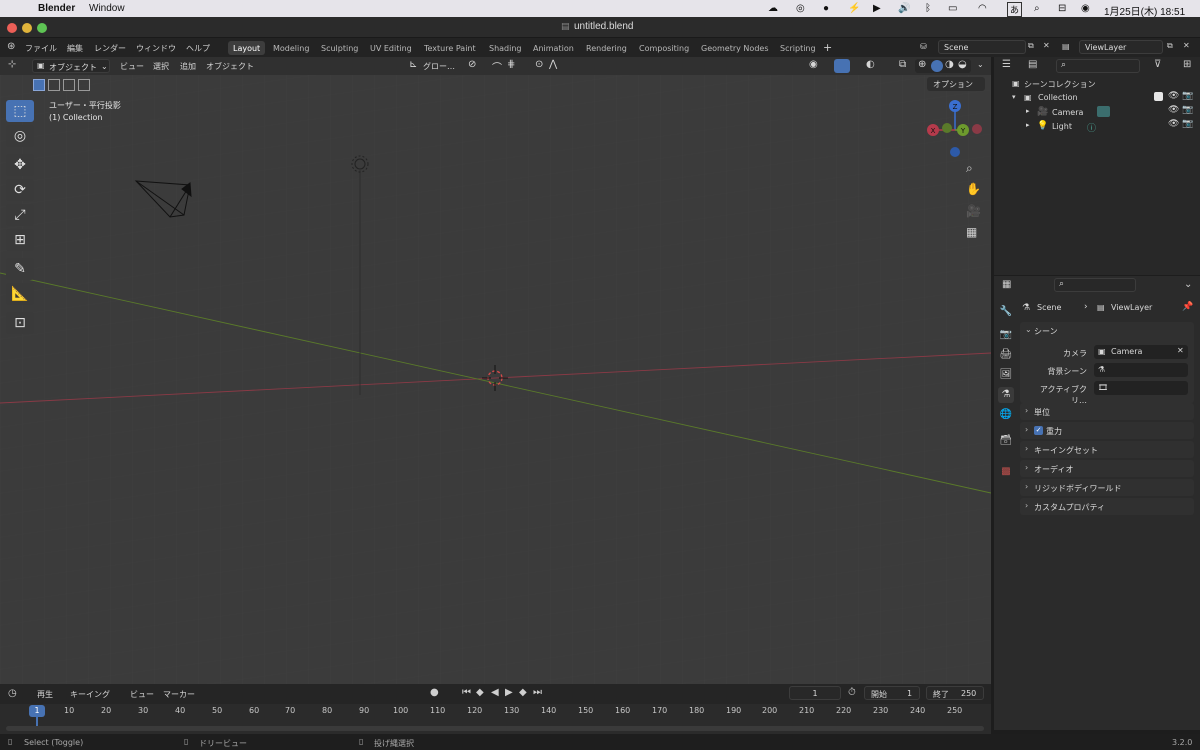 This screenshot has width=1200, height=750. Describe the element at coordinates (54, 85) in the screenshot. I see `select-extend-icon` at that location.